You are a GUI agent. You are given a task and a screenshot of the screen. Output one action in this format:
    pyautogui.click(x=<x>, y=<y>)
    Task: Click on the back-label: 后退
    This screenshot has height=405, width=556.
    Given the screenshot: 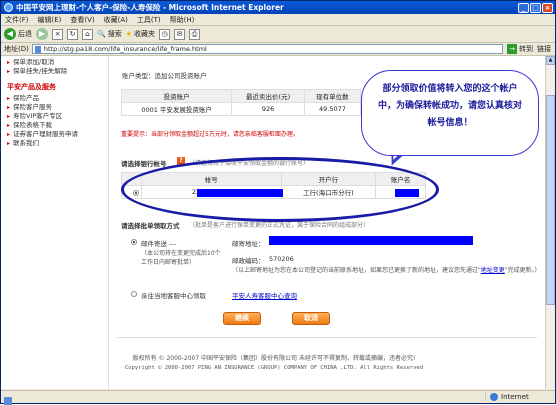 What is the action you would take?
    pyautogui.click(x=25, y=34)
    